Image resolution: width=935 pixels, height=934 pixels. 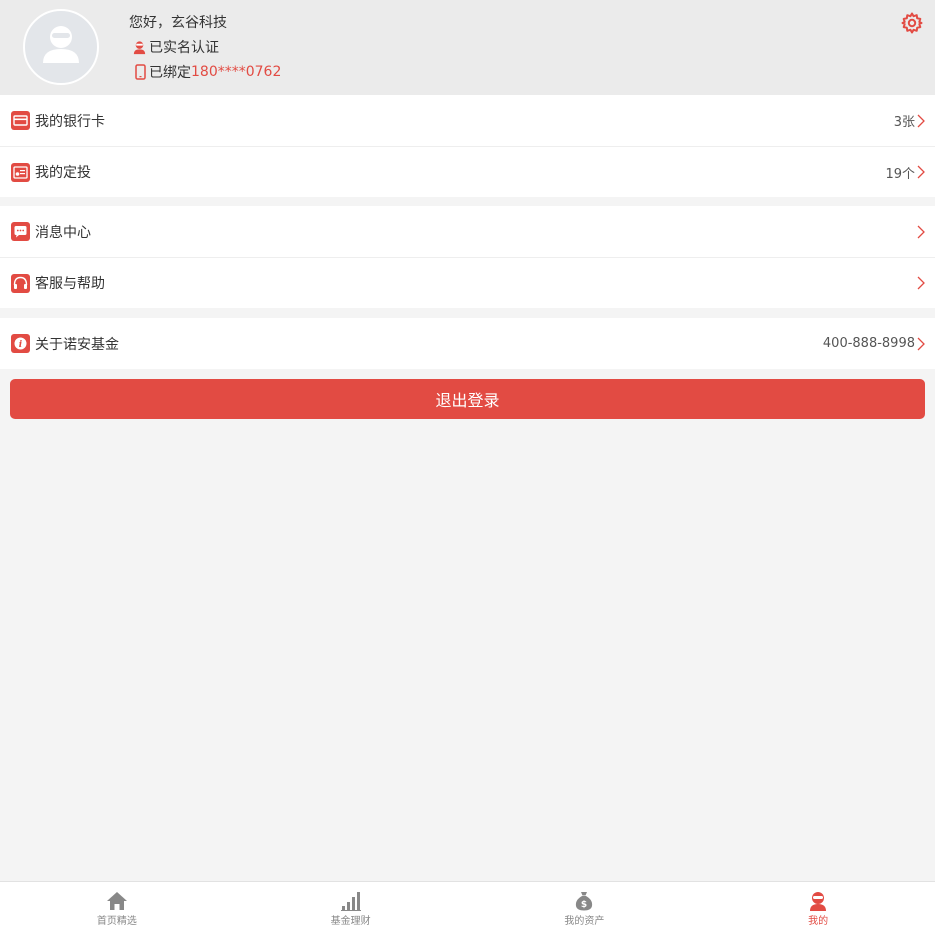 What do you see at coordinates (818, 921) in the screenshot?
I see `tab-label: 我的` at bounding box center [818, 921].